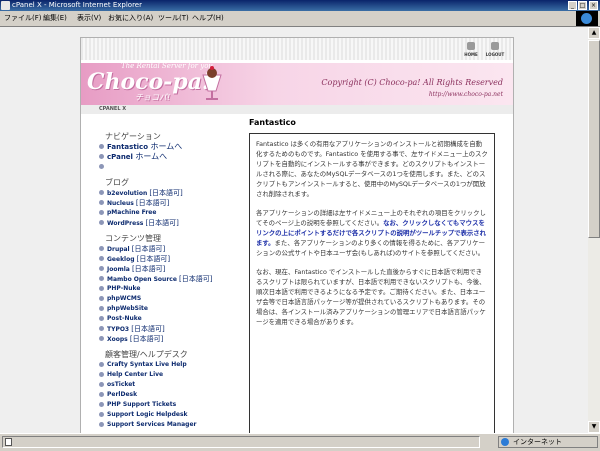 This screenshot has height=451, width=600. What do you see at coordinates (172, 415) in the screenshot?
I see `app-link-support-logic: Support Logic Helpdesk` at bounding box center [172, 415].